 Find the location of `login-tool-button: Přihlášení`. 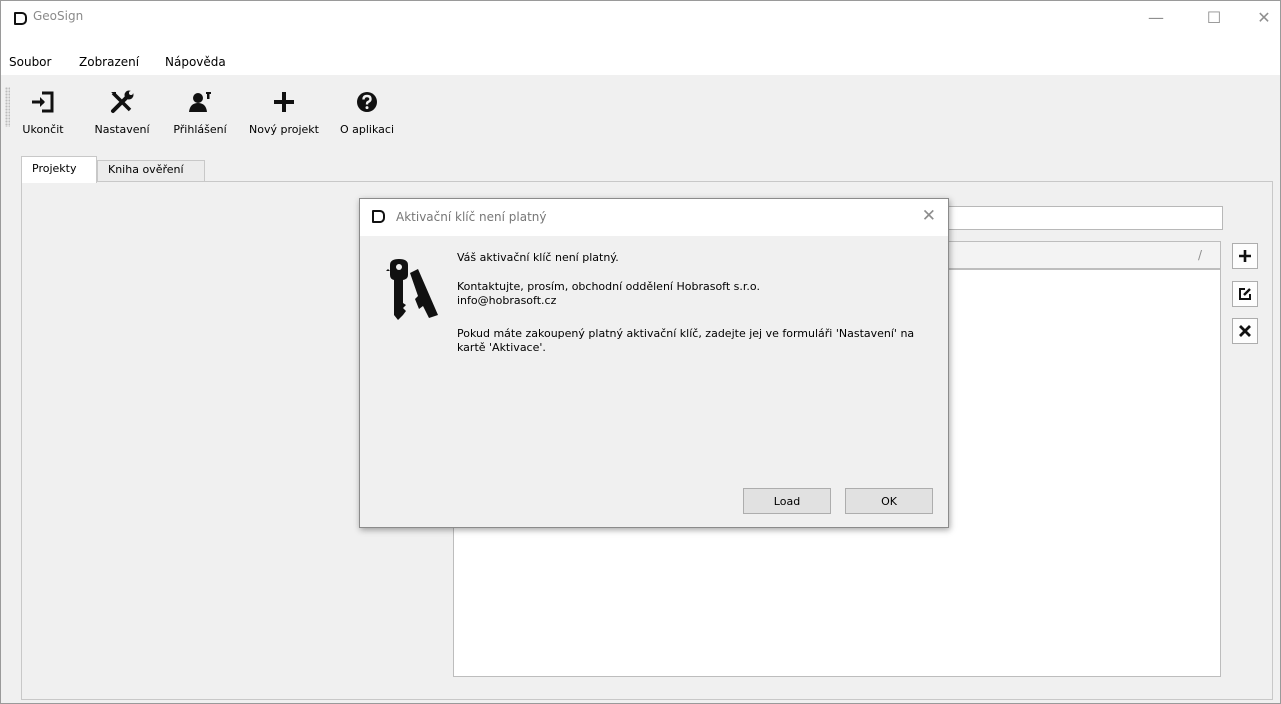

login-tool-button: Přihlášení is located at coordinates (200, 115).